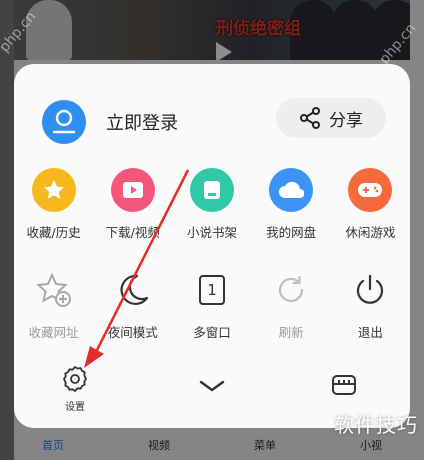 The height and width of the screenshot is (460, 424). I want to click on gear-icon, so click(75, 379).